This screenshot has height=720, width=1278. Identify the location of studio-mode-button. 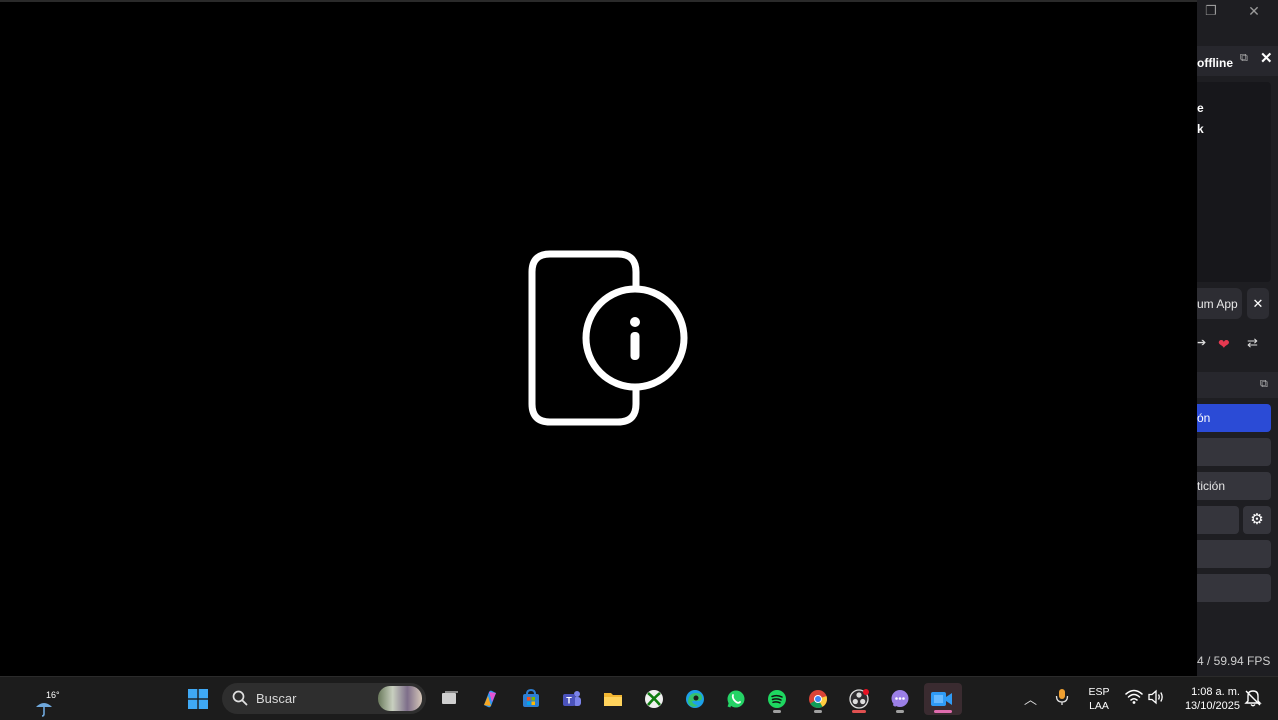
(1234, 554).